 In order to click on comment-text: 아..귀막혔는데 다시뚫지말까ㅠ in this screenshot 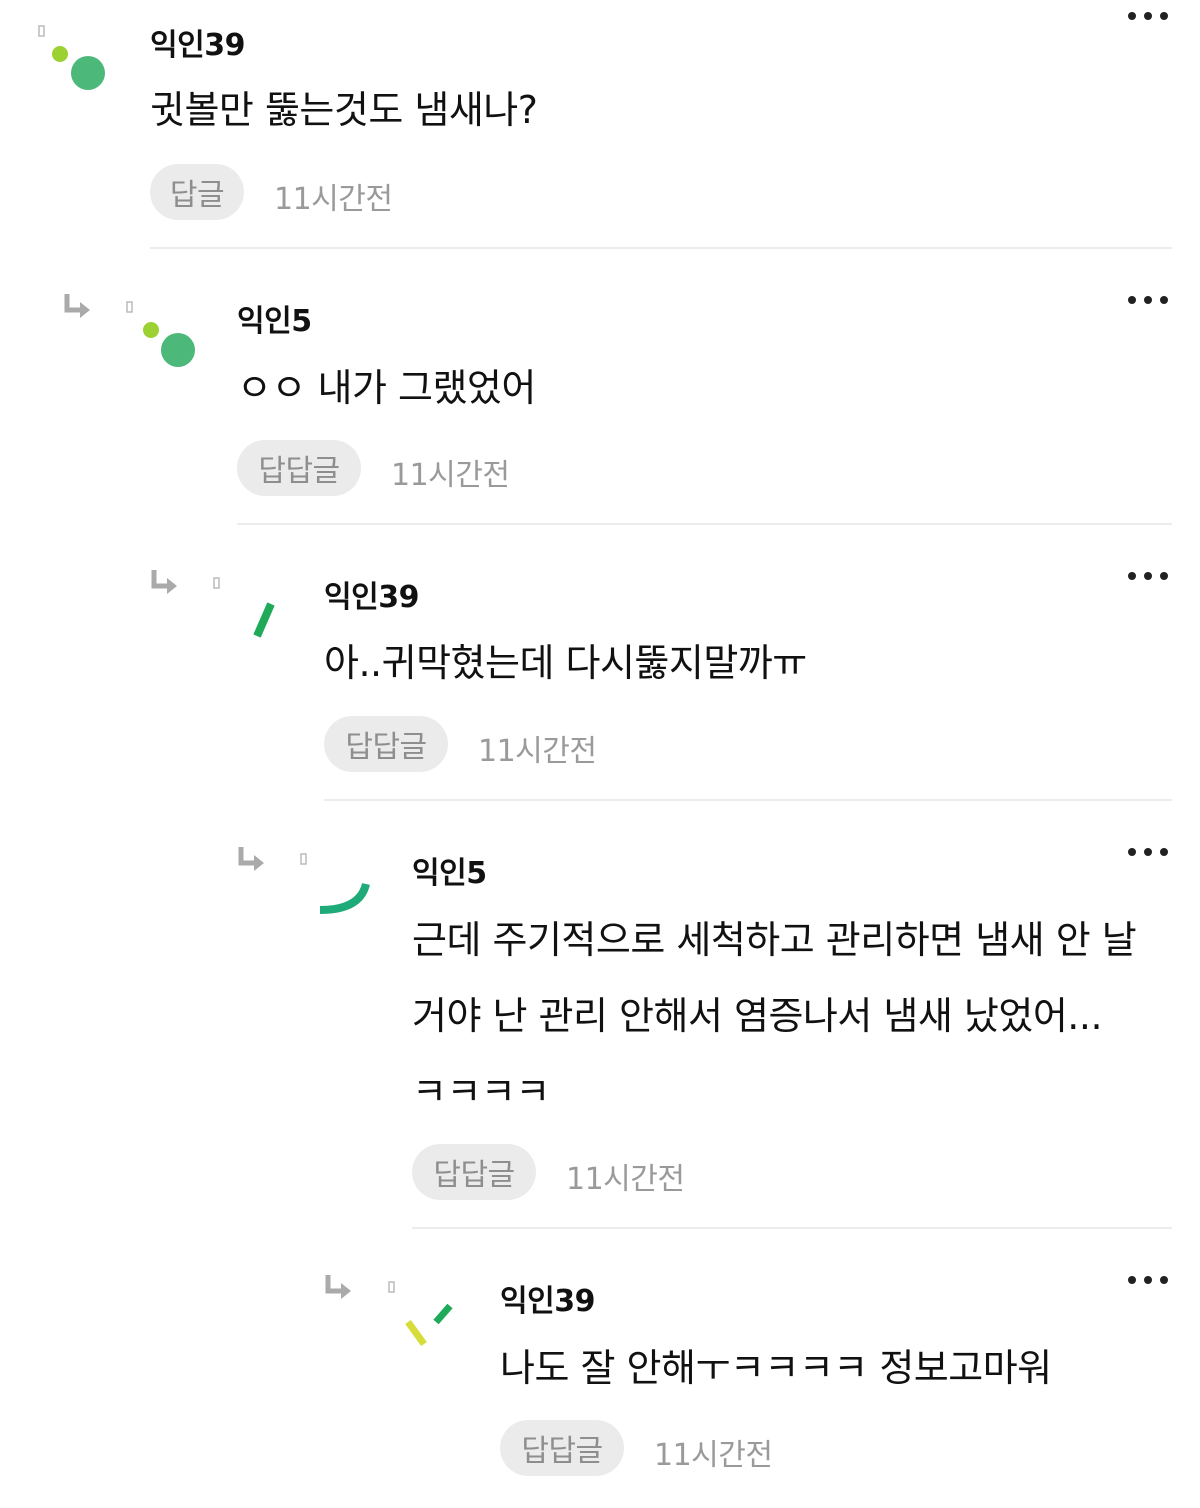, I will do `click(565, 663)`.